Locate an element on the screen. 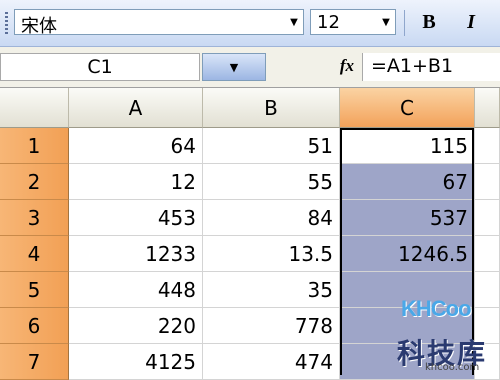  italic-button: I is located at coordinates (471, 22).